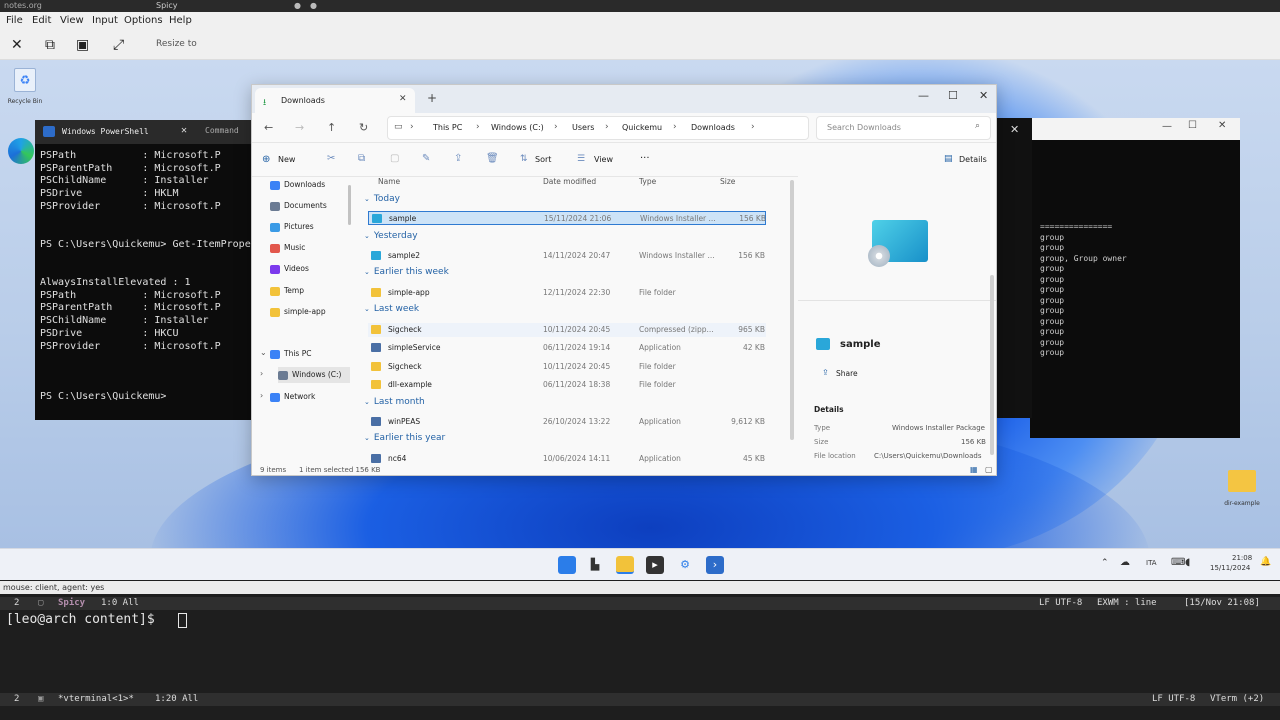 This screenshot has height=720, width=1280. Describe the element at coordinates (361, 158) in the screenshot. I see `copy-file-icon: ⧉` at that location.